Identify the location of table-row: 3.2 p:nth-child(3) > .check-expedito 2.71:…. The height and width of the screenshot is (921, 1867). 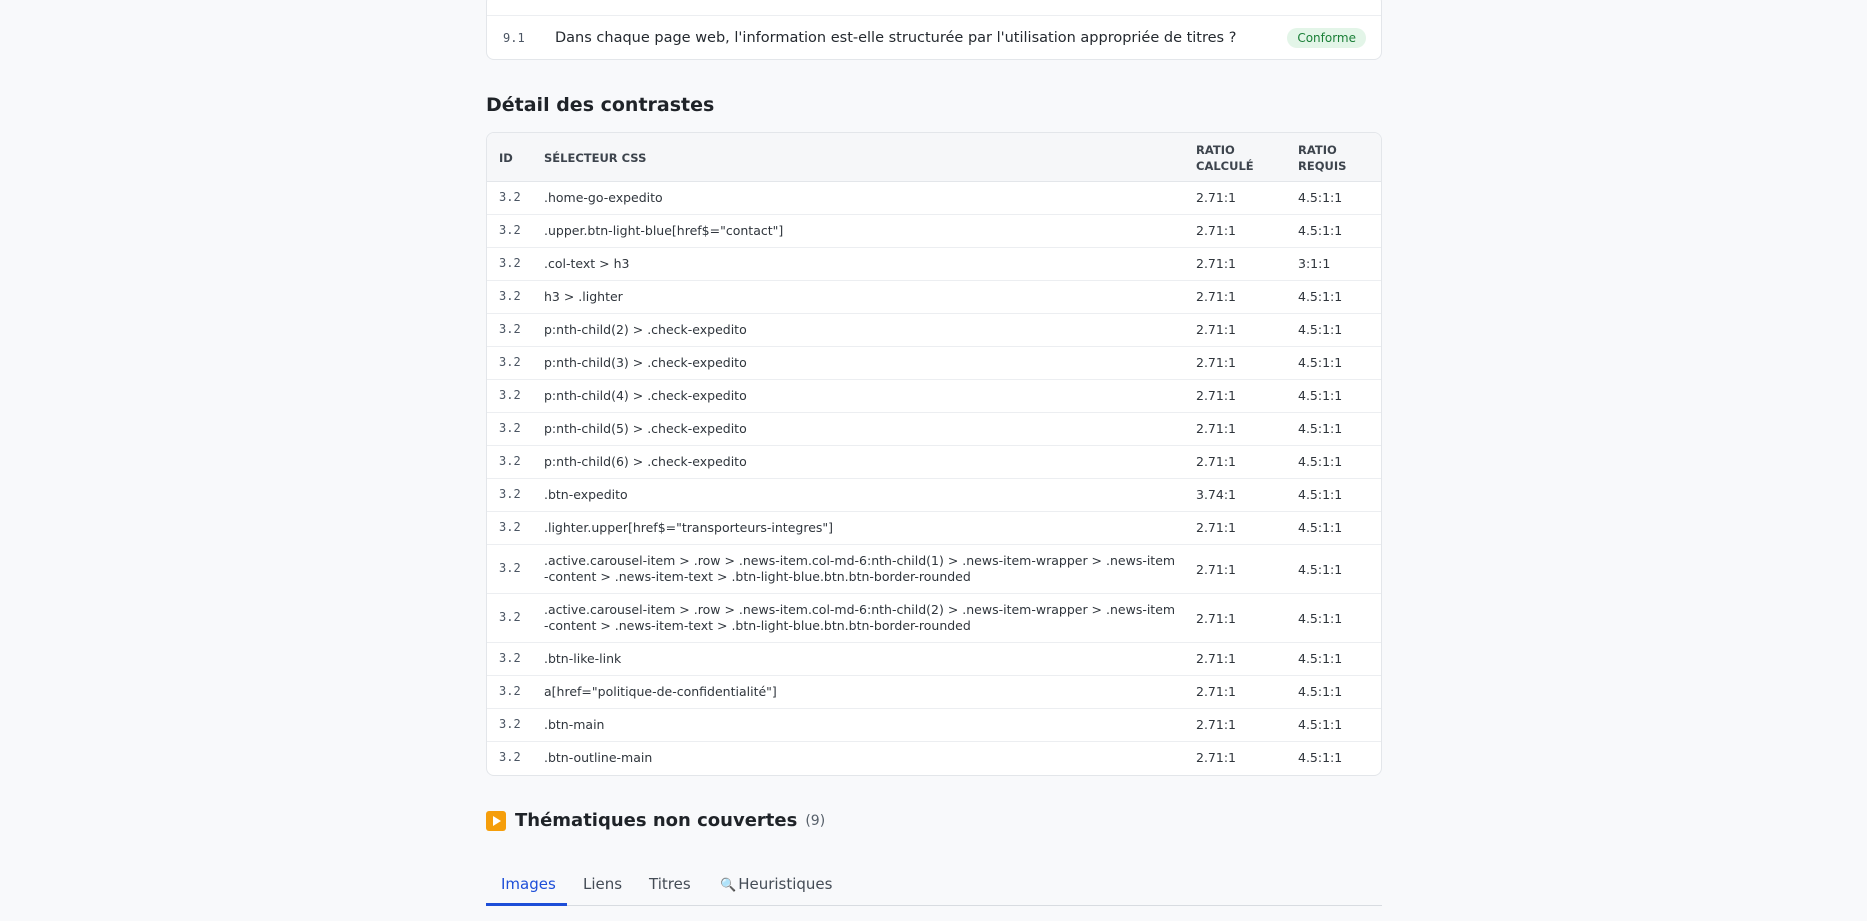
(934, 363).